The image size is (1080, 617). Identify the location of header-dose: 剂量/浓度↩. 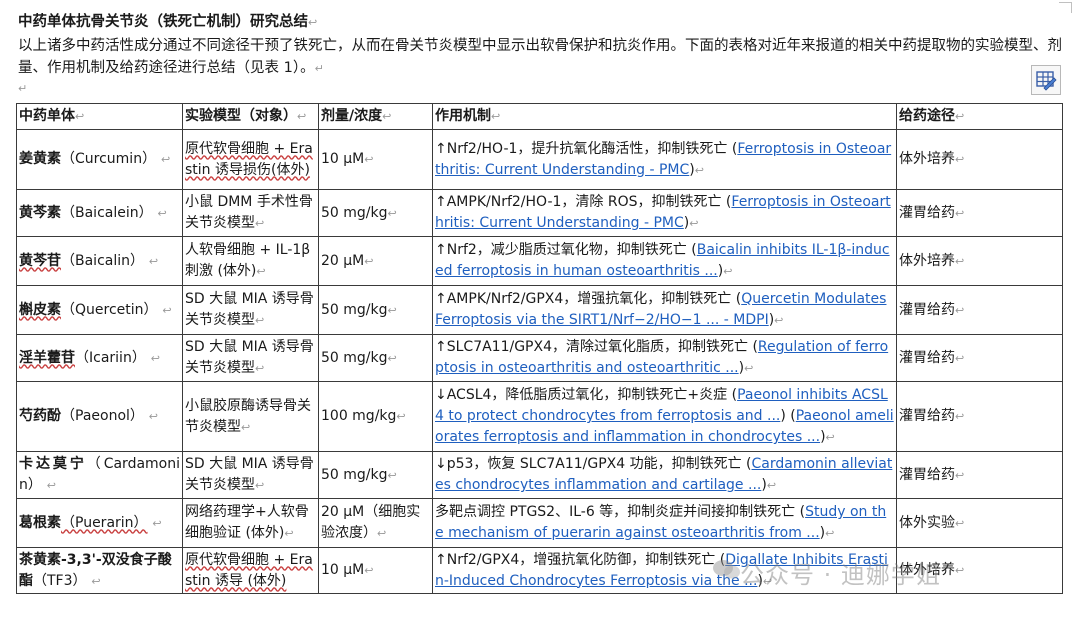
(375, 116).